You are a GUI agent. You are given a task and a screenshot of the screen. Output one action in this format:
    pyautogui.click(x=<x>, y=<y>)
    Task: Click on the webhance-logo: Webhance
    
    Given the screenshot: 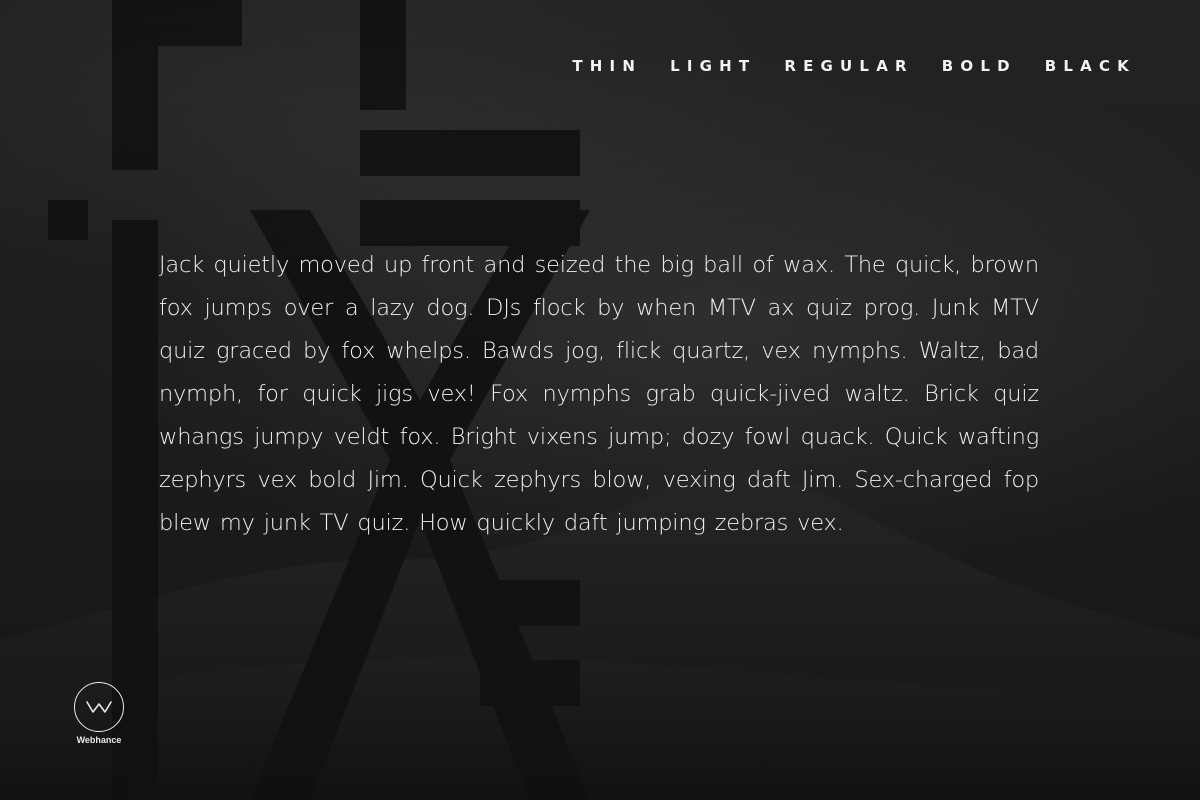 What is the action you would take?
    pyautogui.click(x=99, y=713)
    